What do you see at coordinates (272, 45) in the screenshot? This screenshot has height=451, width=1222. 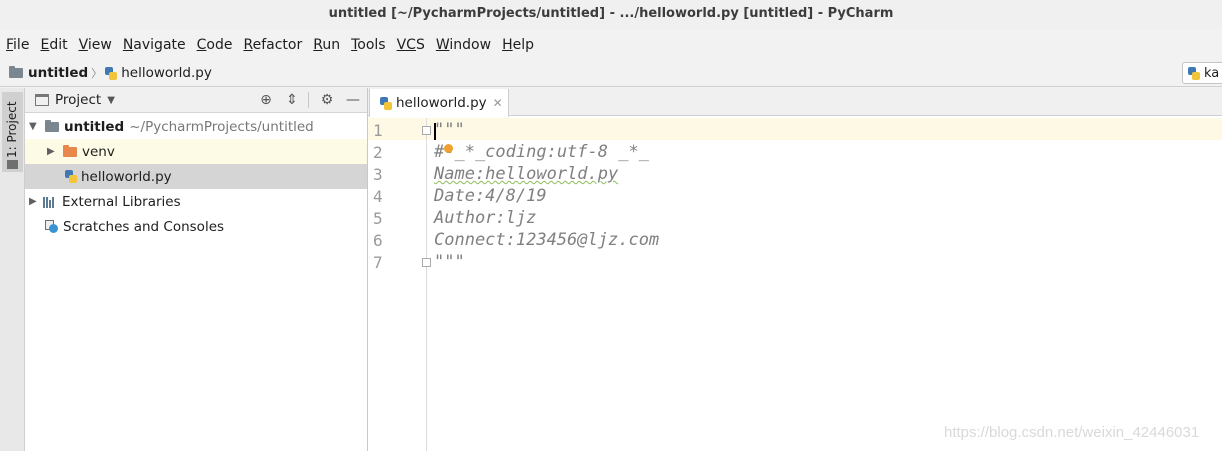 I see `menu-refactor: Refactor` at bounding box center [272, 45].